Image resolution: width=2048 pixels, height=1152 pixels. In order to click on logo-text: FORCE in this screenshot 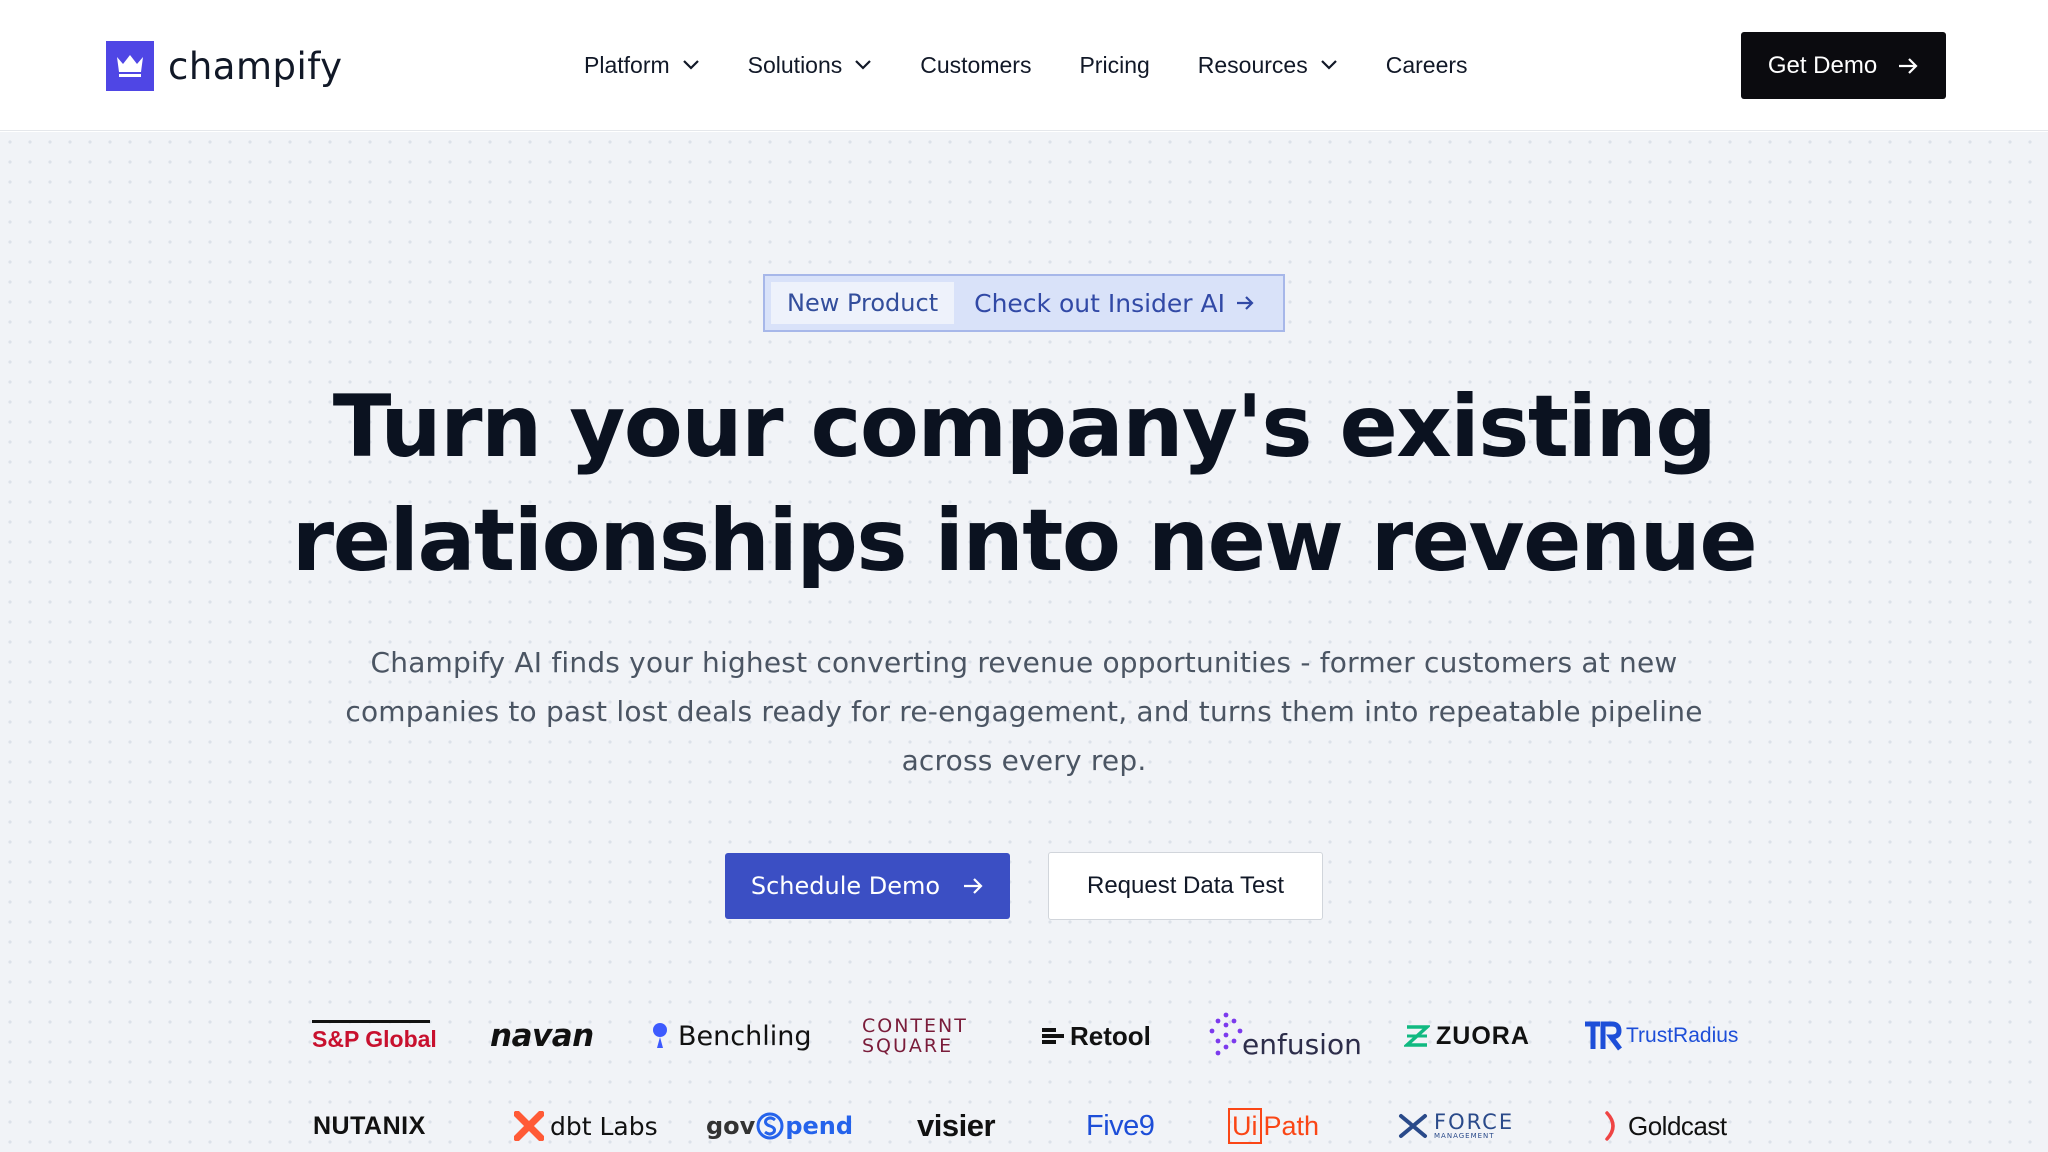, I will do `click(1474, 1122)`.